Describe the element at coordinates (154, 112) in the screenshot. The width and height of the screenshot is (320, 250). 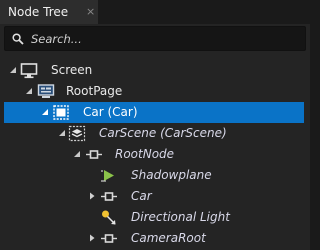
I see `tree-item-car-component: Car (Car)` at that location.